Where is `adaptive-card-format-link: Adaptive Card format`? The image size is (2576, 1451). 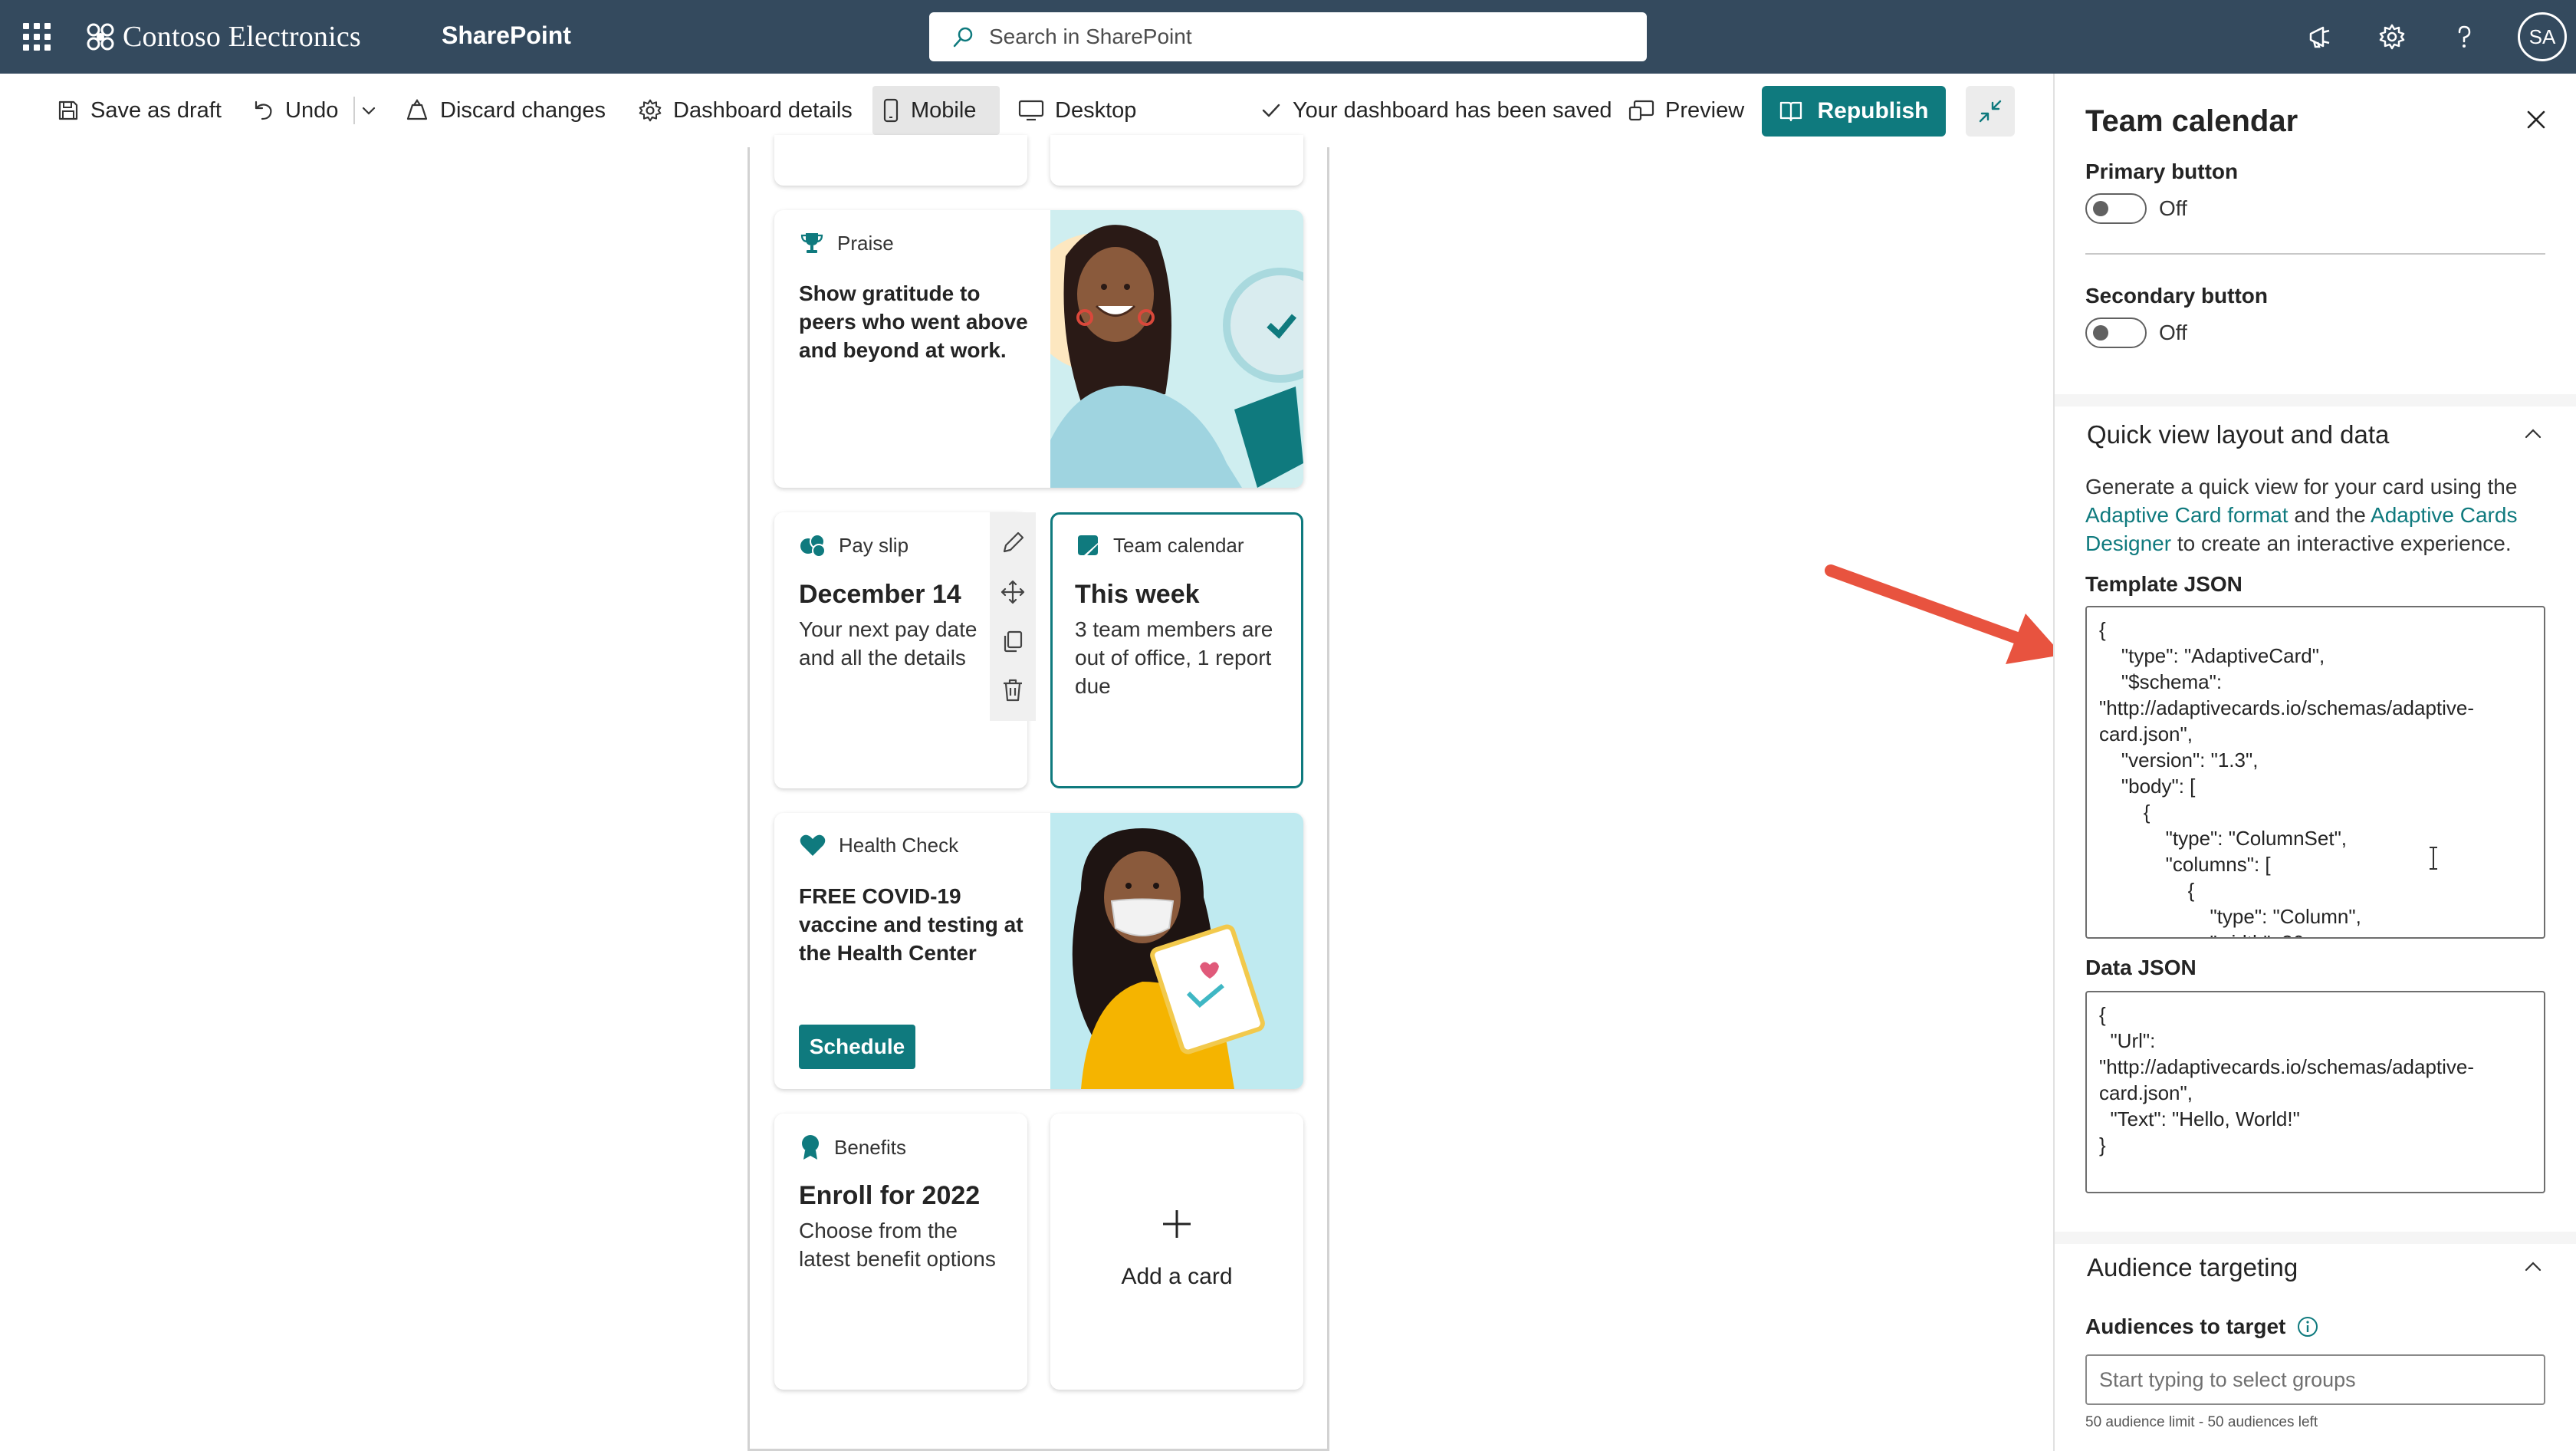
adaptive-card-format-link: Adaptive Card format is located at coordinates (2186, 515).